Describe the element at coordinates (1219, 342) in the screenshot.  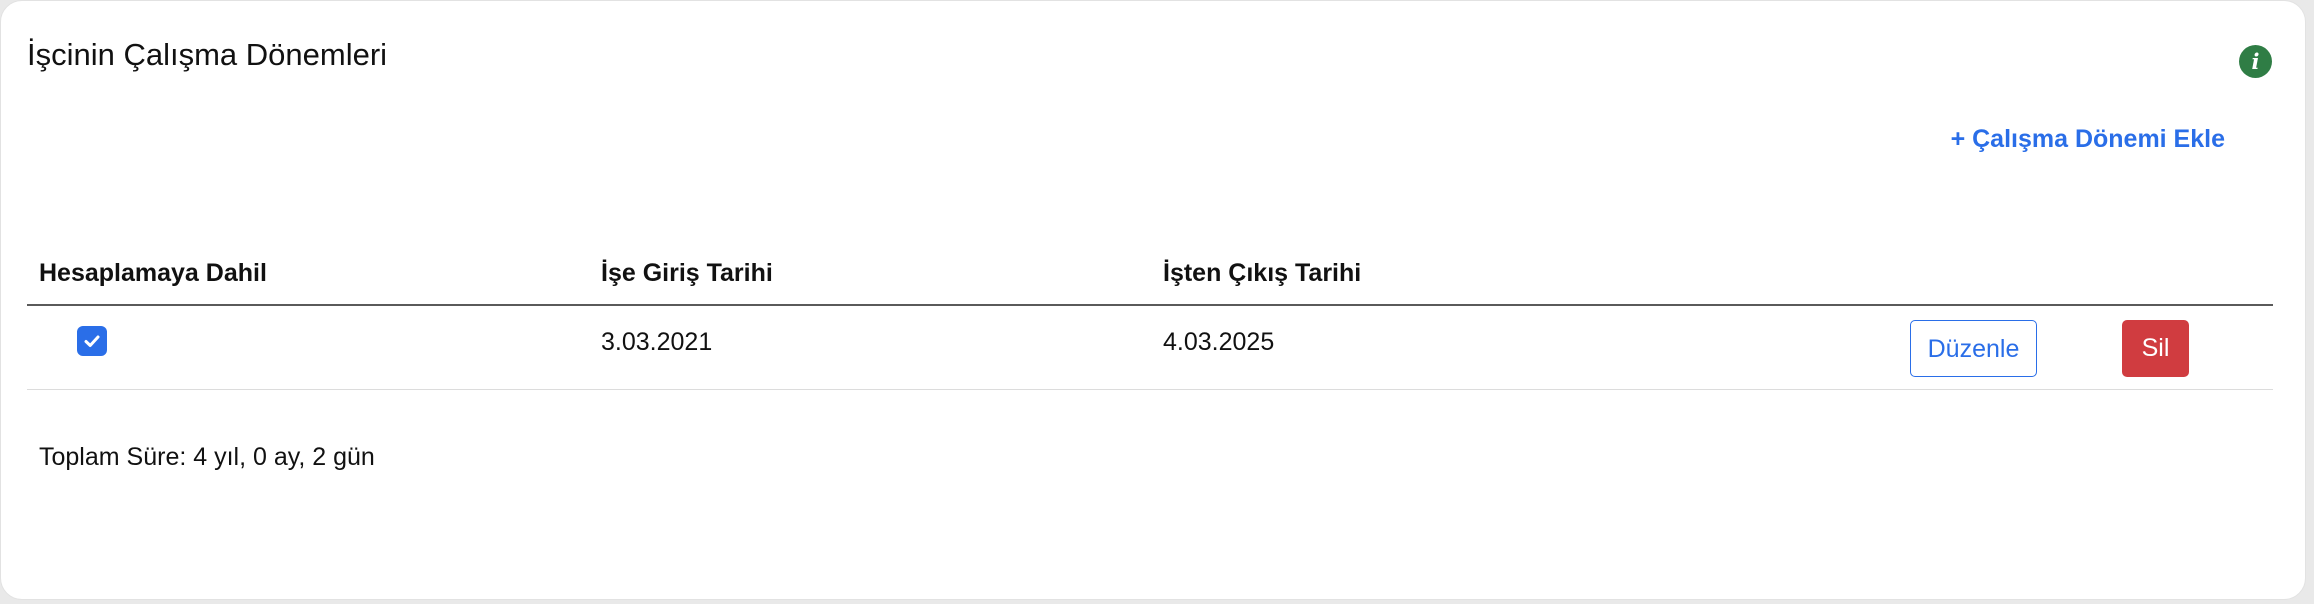
I see `end-date-cell: 4.03.2025` at that location.